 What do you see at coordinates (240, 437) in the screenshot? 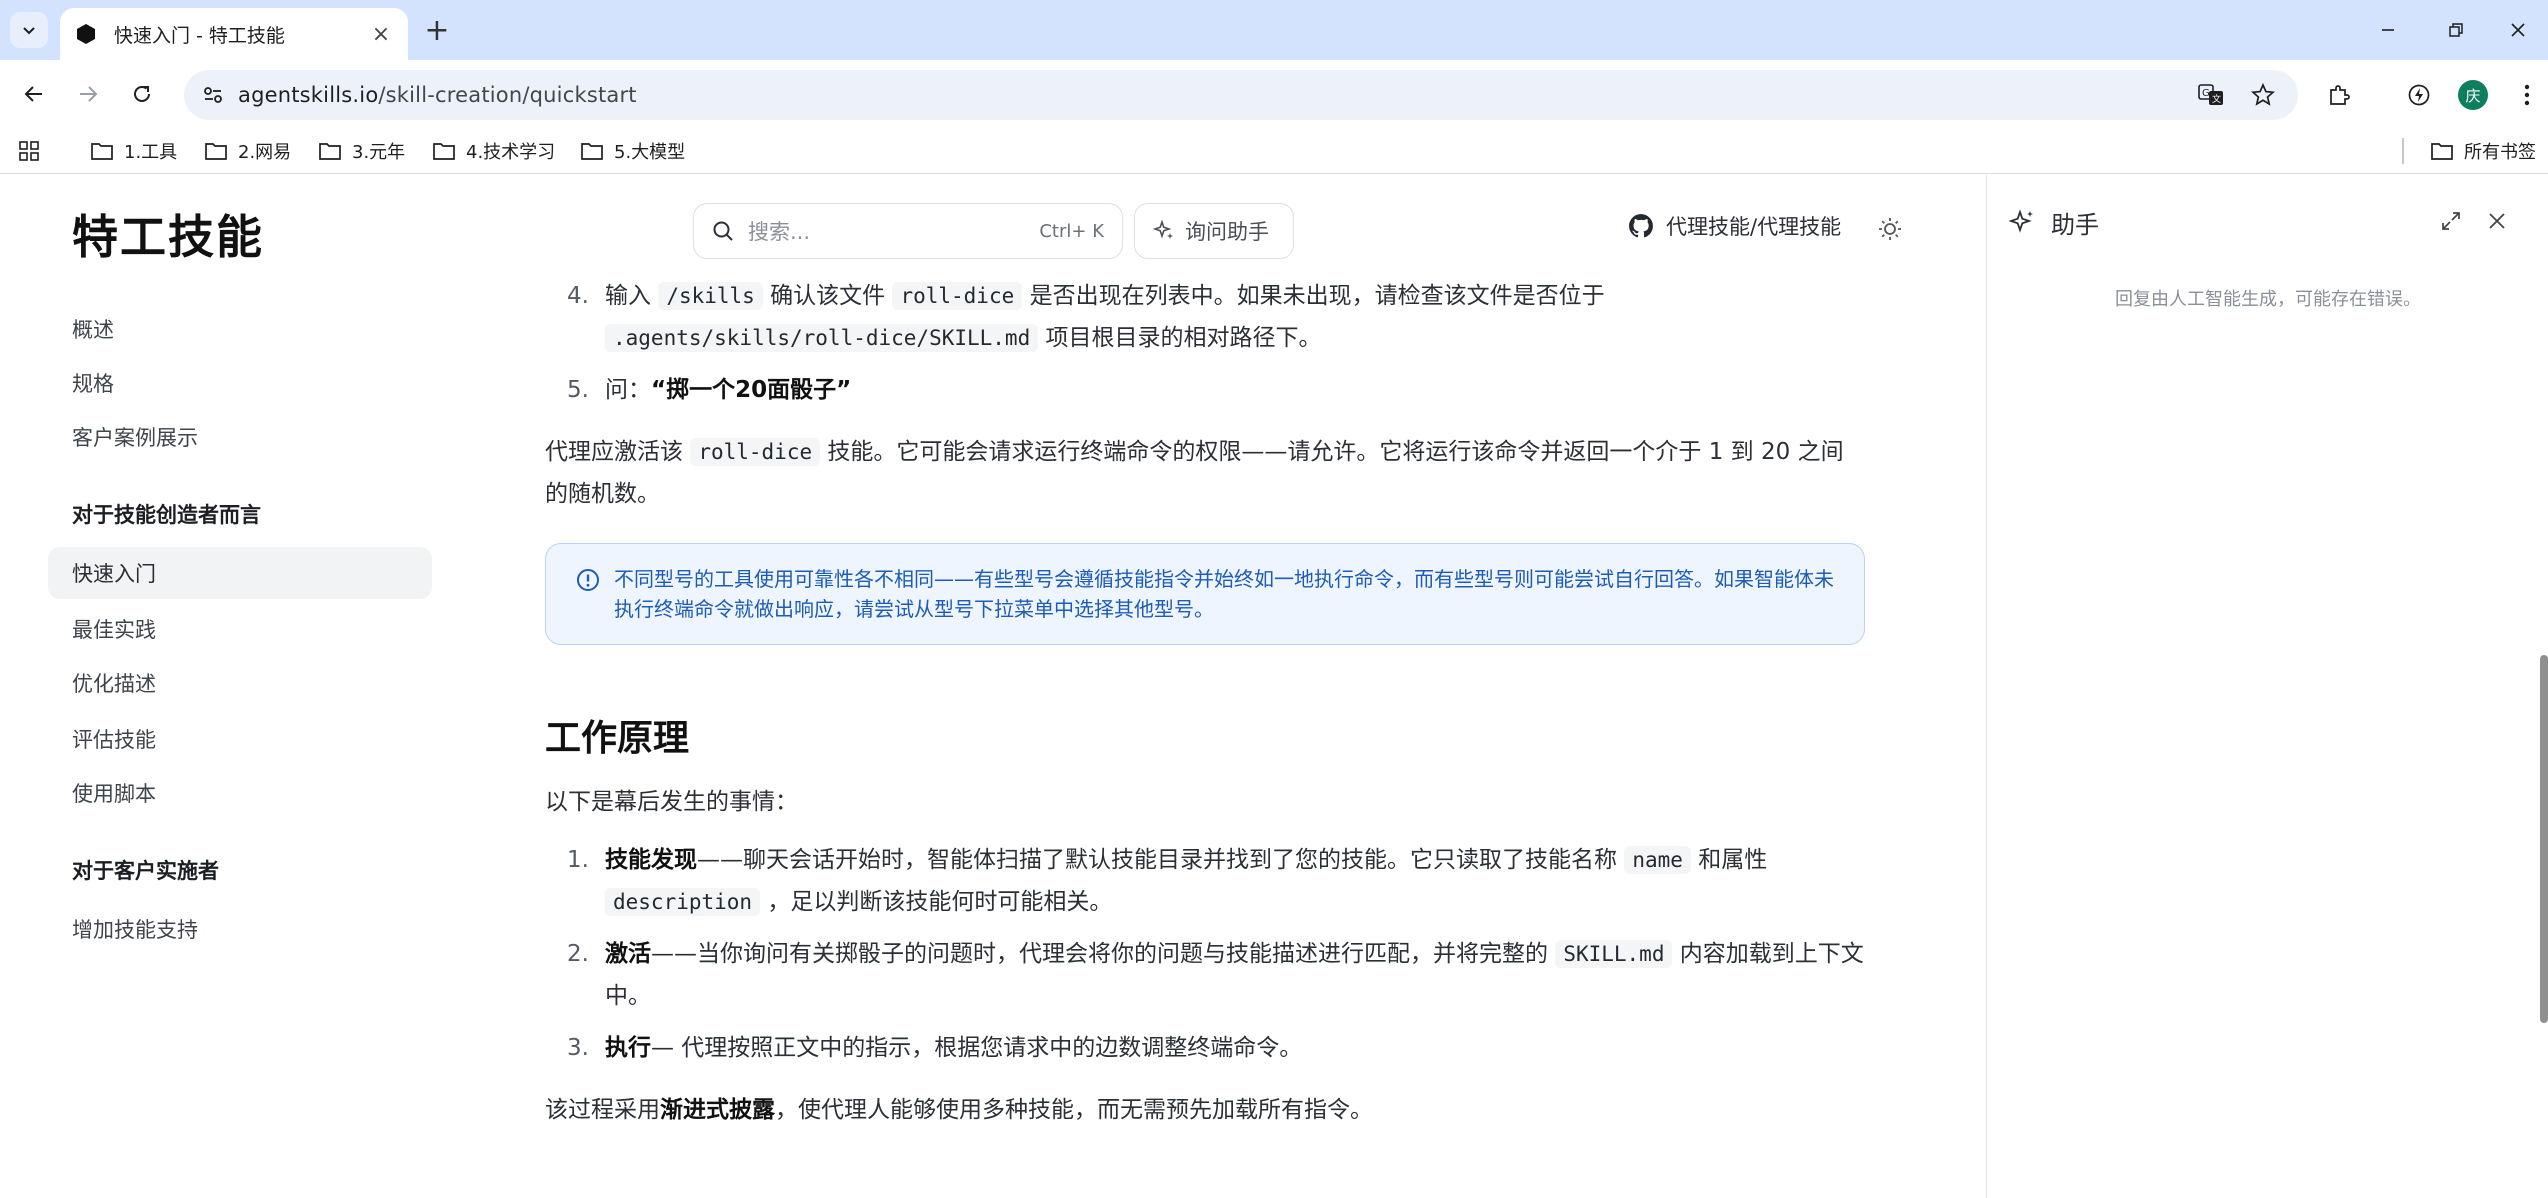
I see `sidebar-item-showcase: 客户案例展示` at bounding box center [240, 437].